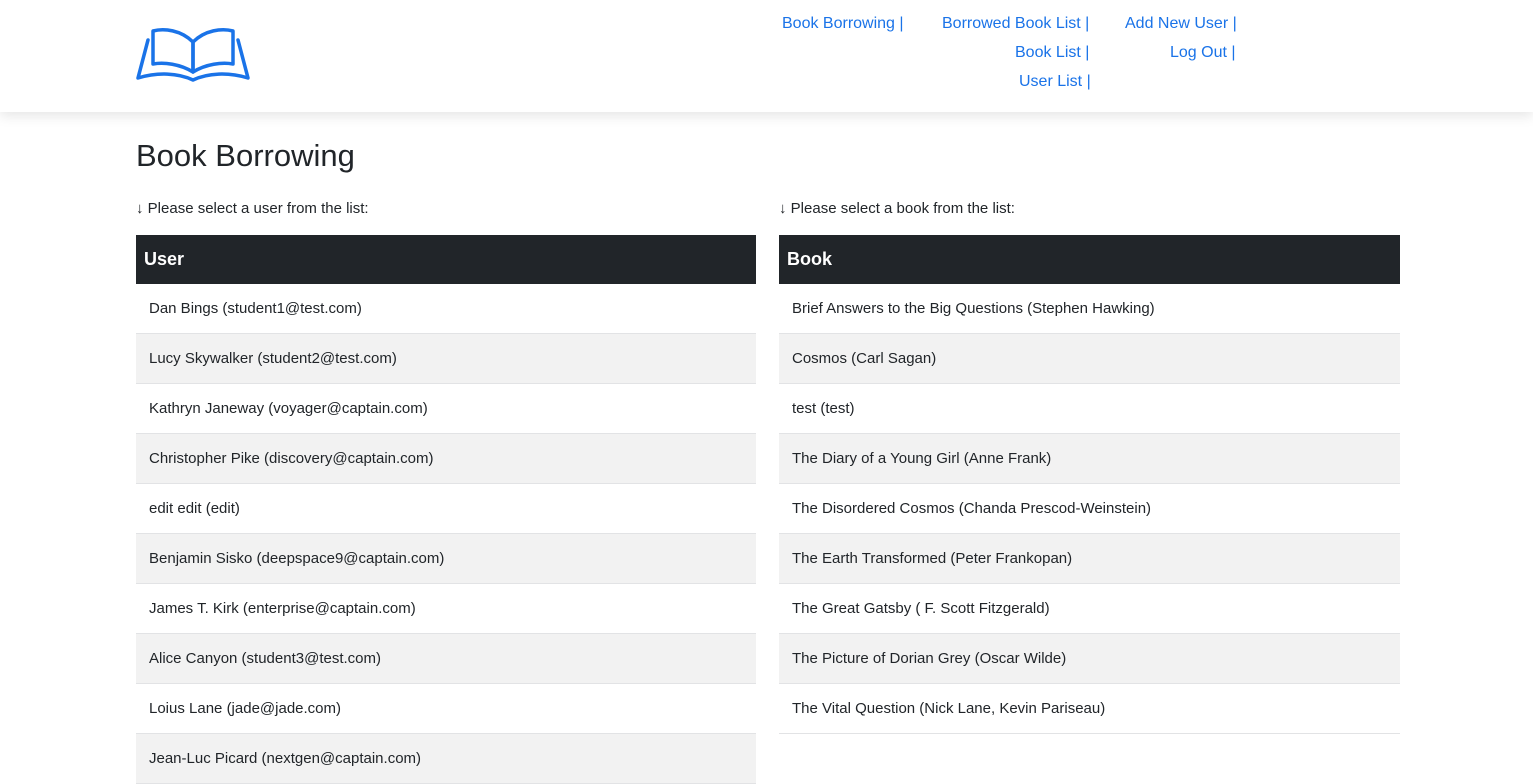  Describe the element at coordinates (446, 359) in the screenshot. I see `user-row: Lucy Skywalker (student2@test.com)` at that location.